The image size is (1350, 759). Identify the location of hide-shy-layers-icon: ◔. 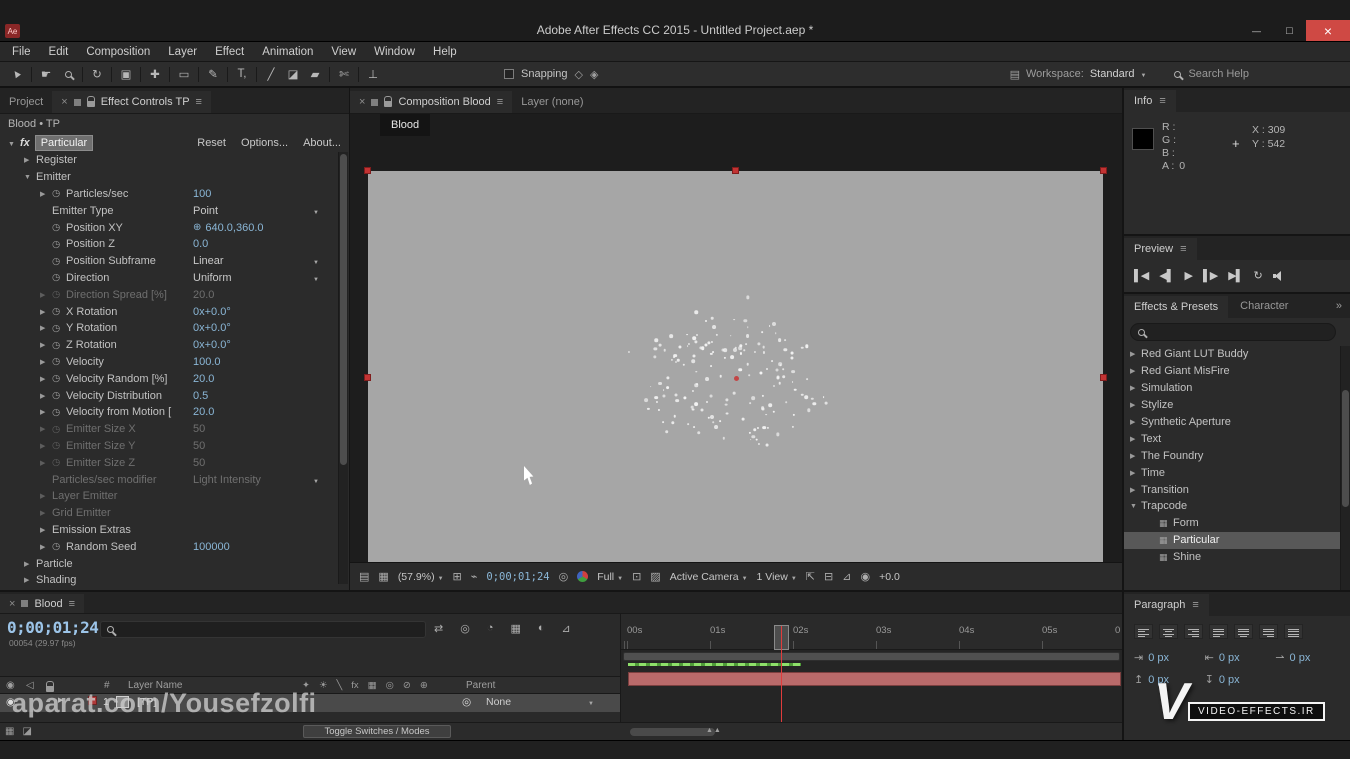
(490, 628).